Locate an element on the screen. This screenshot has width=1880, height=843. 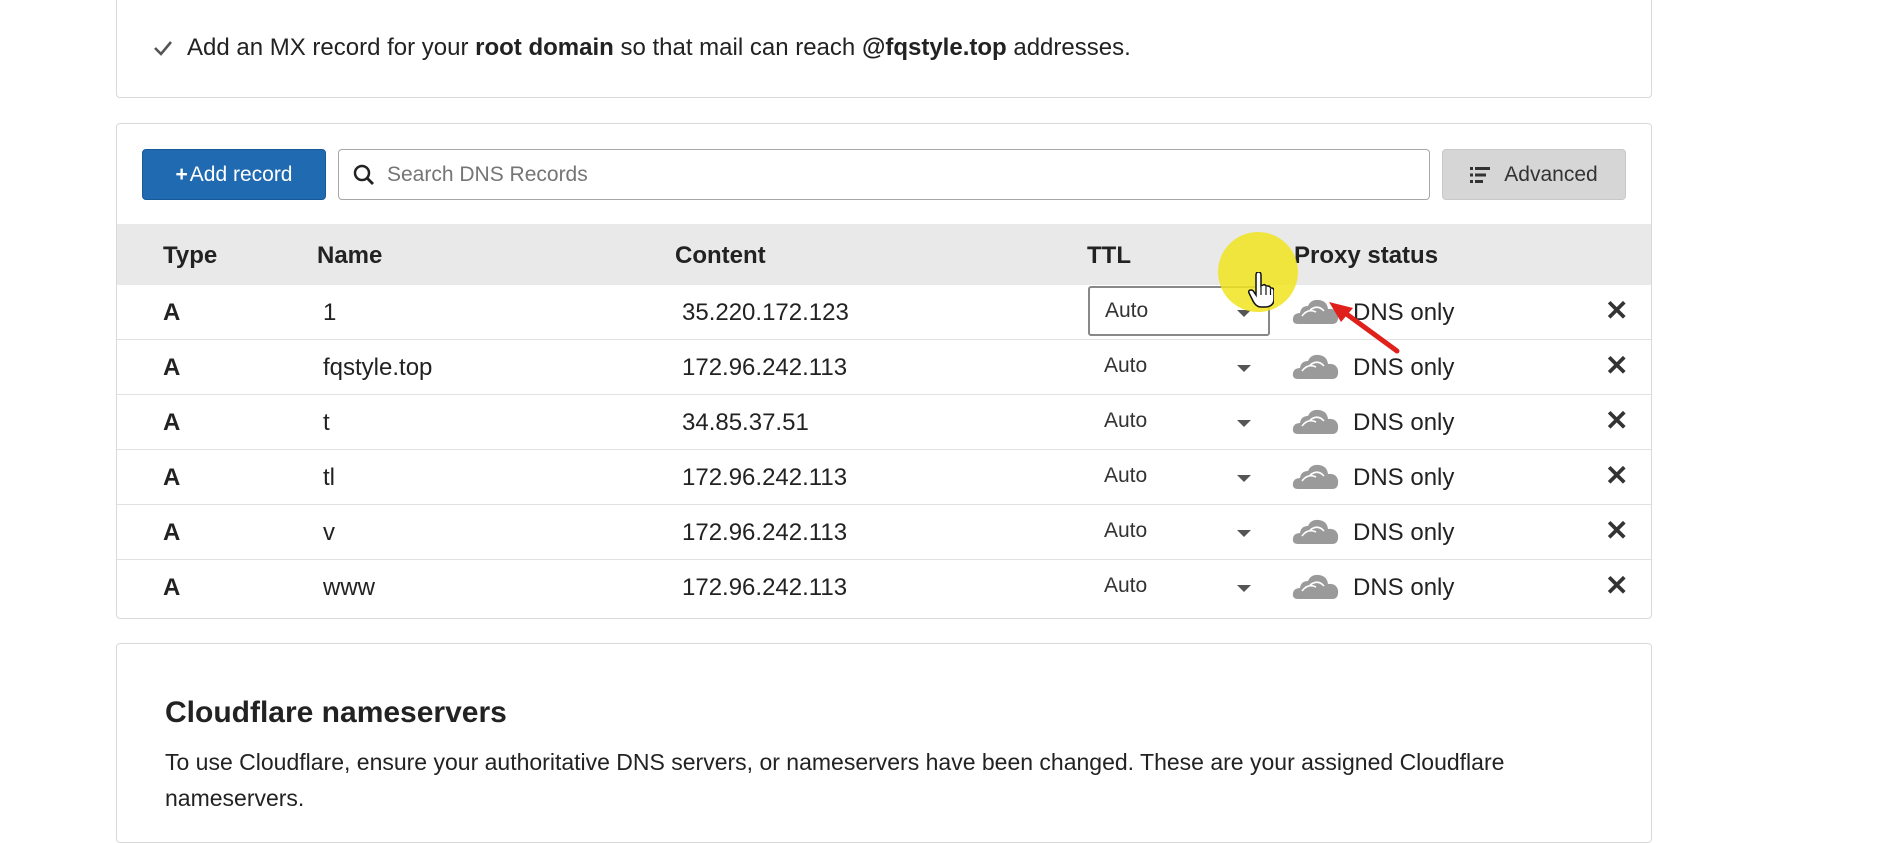
table-row: A 1 35.220.172.123 Auto DNS only ✕ is located at coordinates (884, 312).